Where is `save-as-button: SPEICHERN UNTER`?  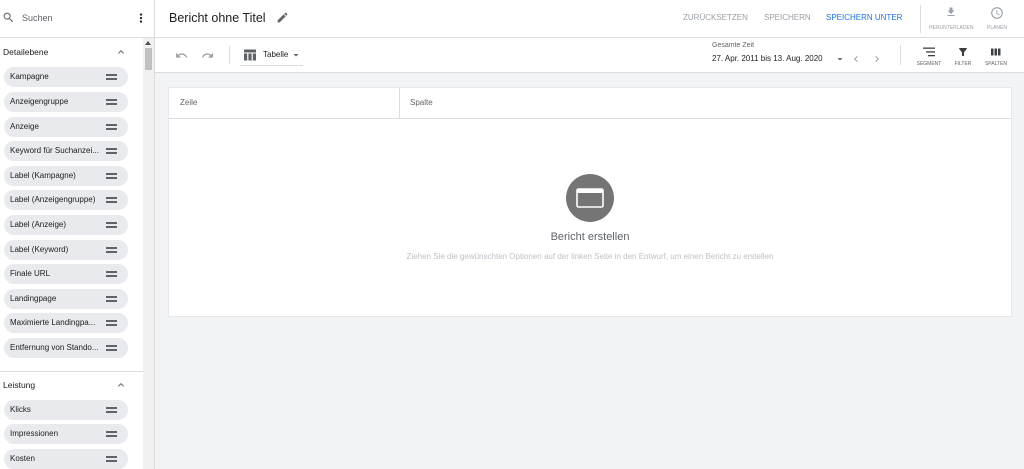 save-as-button: SPEICHERN UNTER is located at coordinates (864, 18).